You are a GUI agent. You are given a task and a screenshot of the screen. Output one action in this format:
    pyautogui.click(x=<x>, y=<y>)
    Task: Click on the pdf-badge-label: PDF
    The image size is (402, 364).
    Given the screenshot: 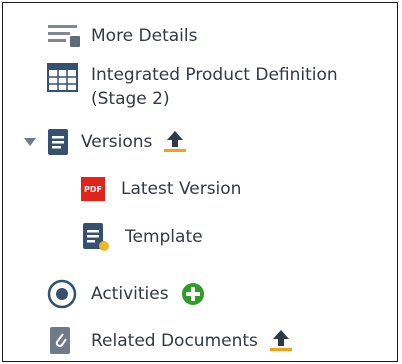 What is the action you would take?
    pyautogui.click(x=93, y=189)
    